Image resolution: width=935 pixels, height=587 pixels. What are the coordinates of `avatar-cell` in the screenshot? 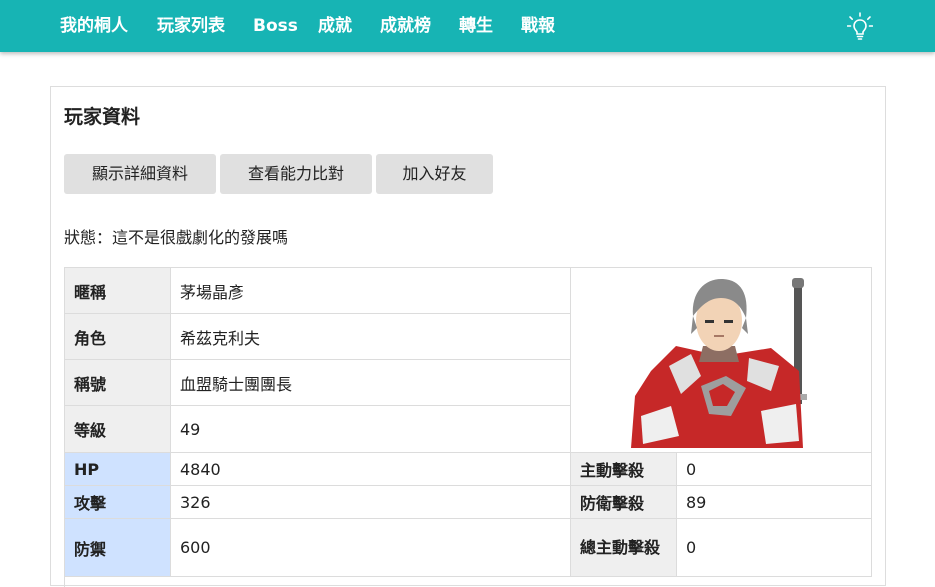 It's located at (721, 360).